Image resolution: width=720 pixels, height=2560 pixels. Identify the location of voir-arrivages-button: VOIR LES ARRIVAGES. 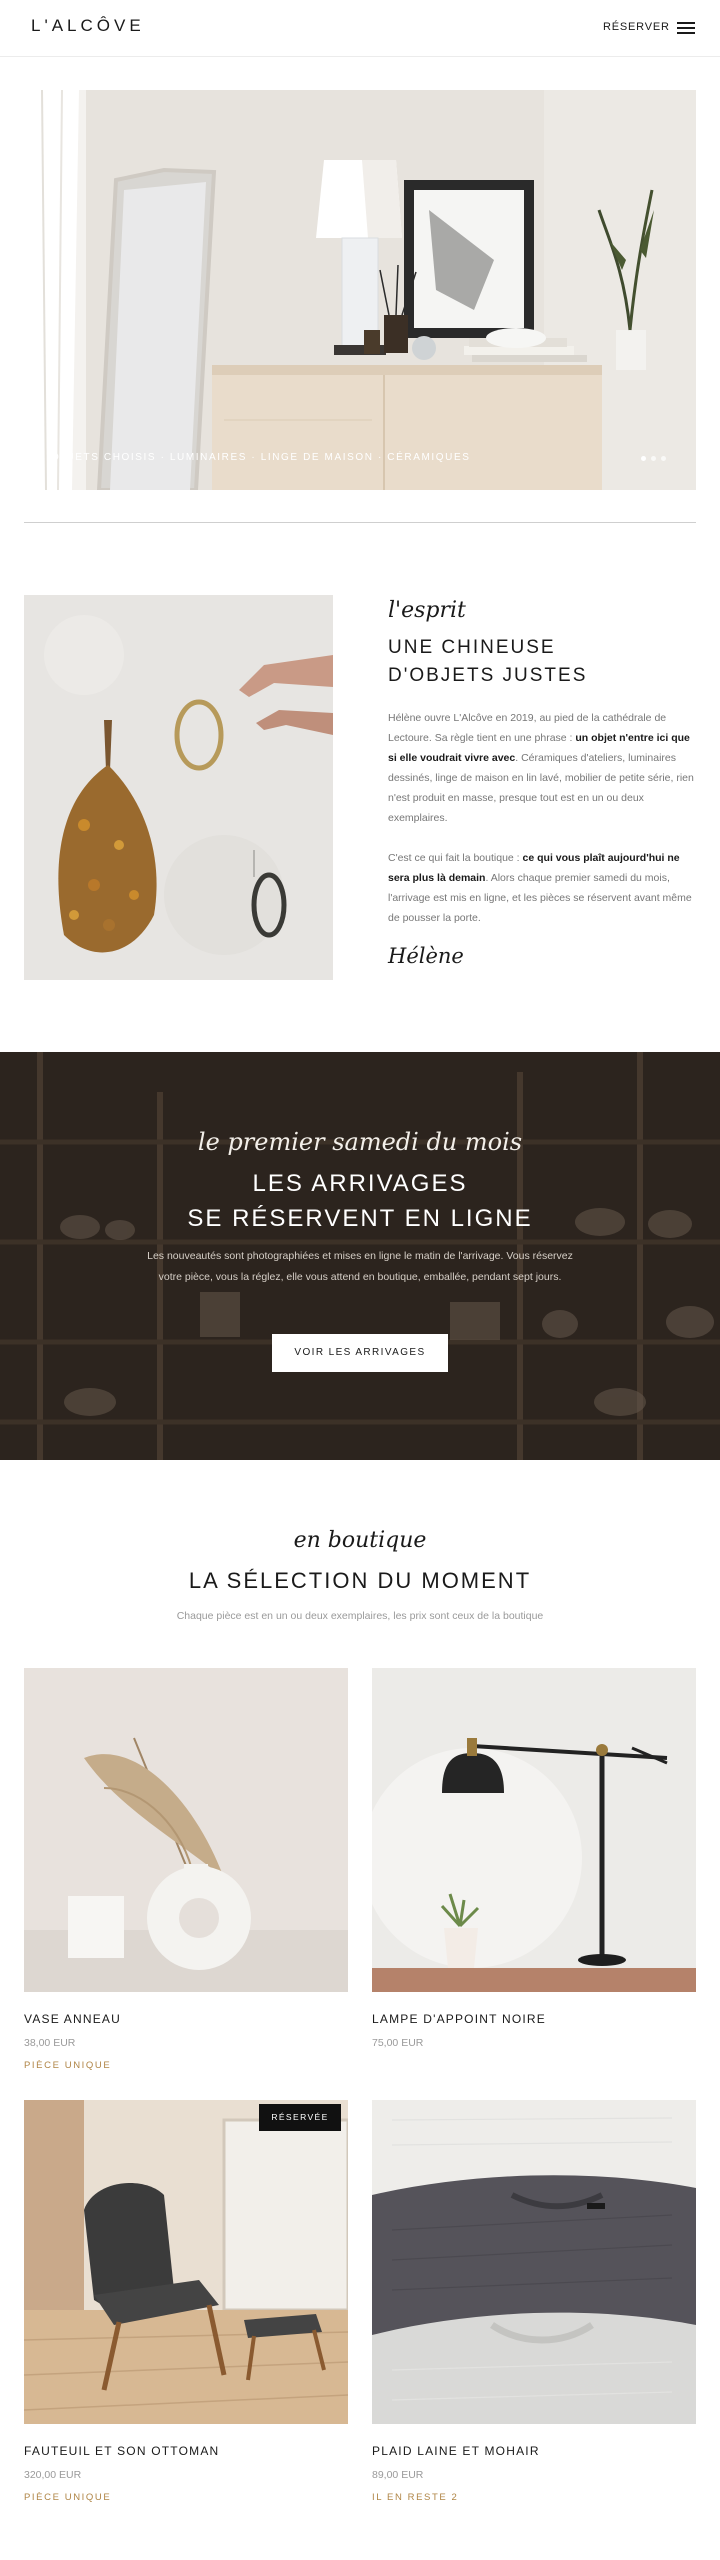
(360, 1353).